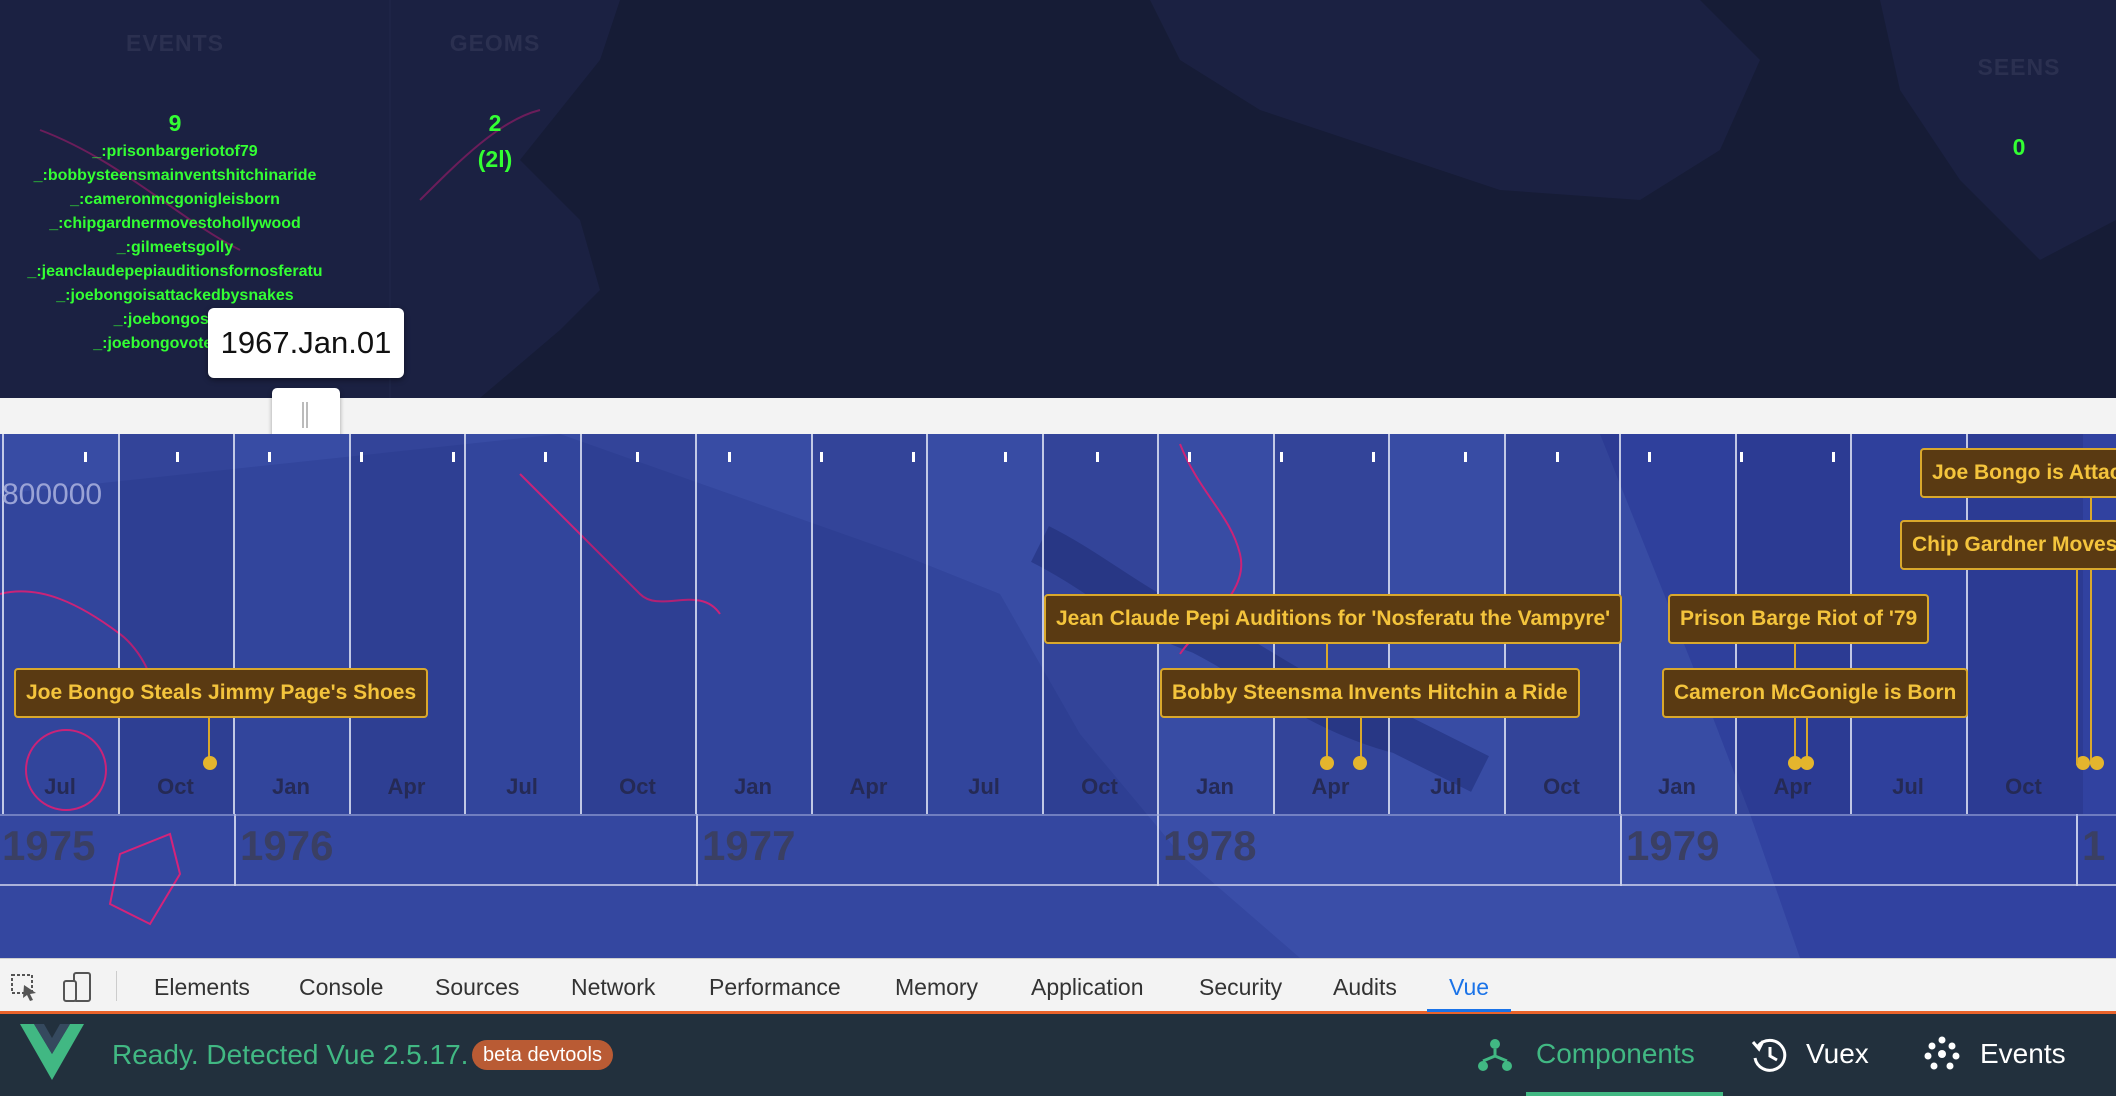 This screenshot has width=2116, height=1096. I want to click on list-item: _:chipgardnermovestohollywood, so click(175, 224).